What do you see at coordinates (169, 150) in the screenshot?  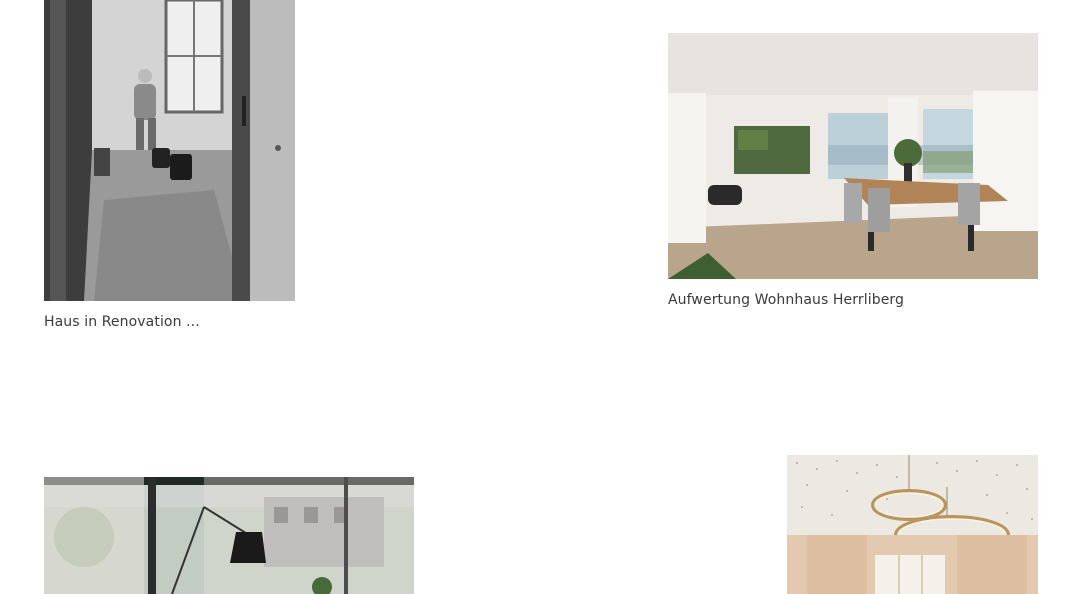 I see `project-image-renovation` at bounding box center [169, 150].